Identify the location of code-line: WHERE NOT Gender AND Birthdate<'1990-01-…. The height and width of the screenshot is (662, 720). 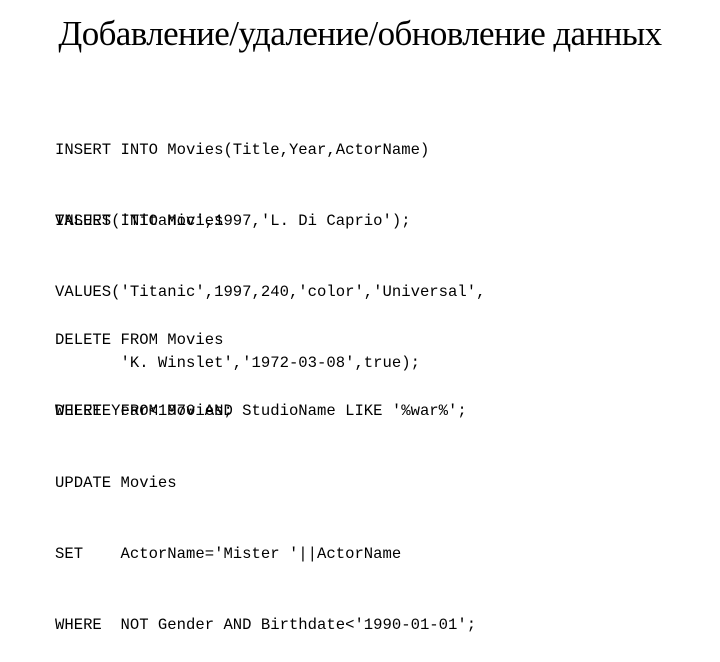
(266, 625).